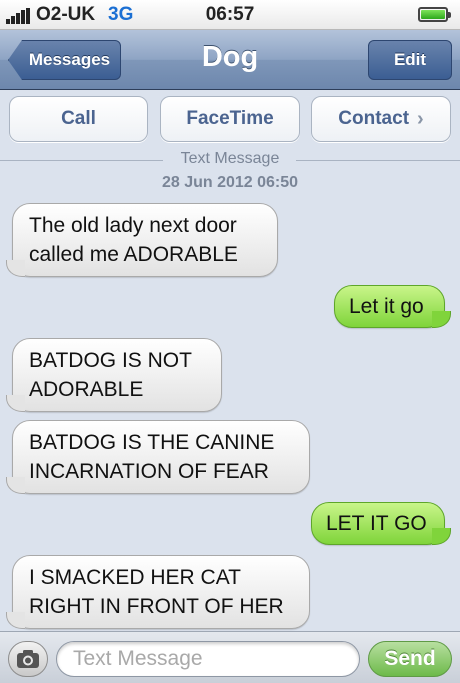 The image size is (460, 683). I want to click on facetime-label: FaceTime, so click(230, 118).